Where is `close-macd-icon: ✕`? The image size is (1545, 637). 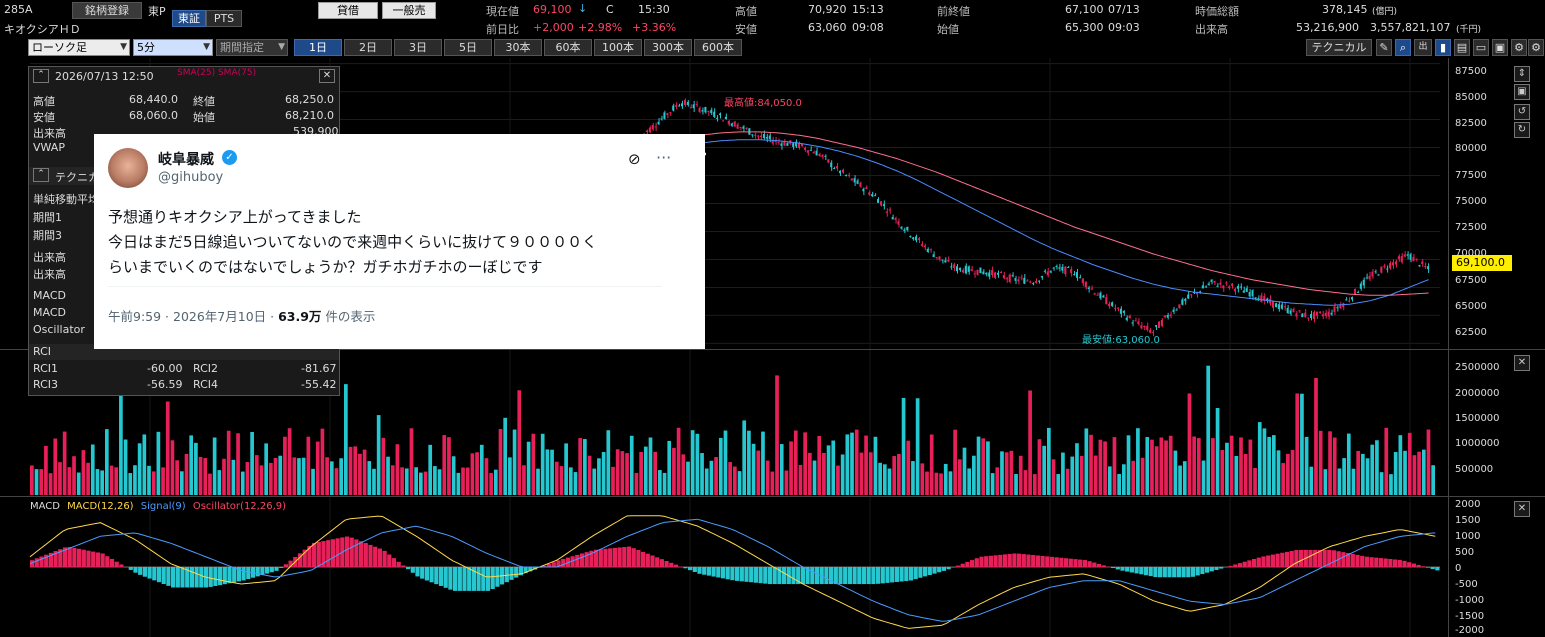 close-macd-icon: ✕ is located at coordinates (1522, 509).